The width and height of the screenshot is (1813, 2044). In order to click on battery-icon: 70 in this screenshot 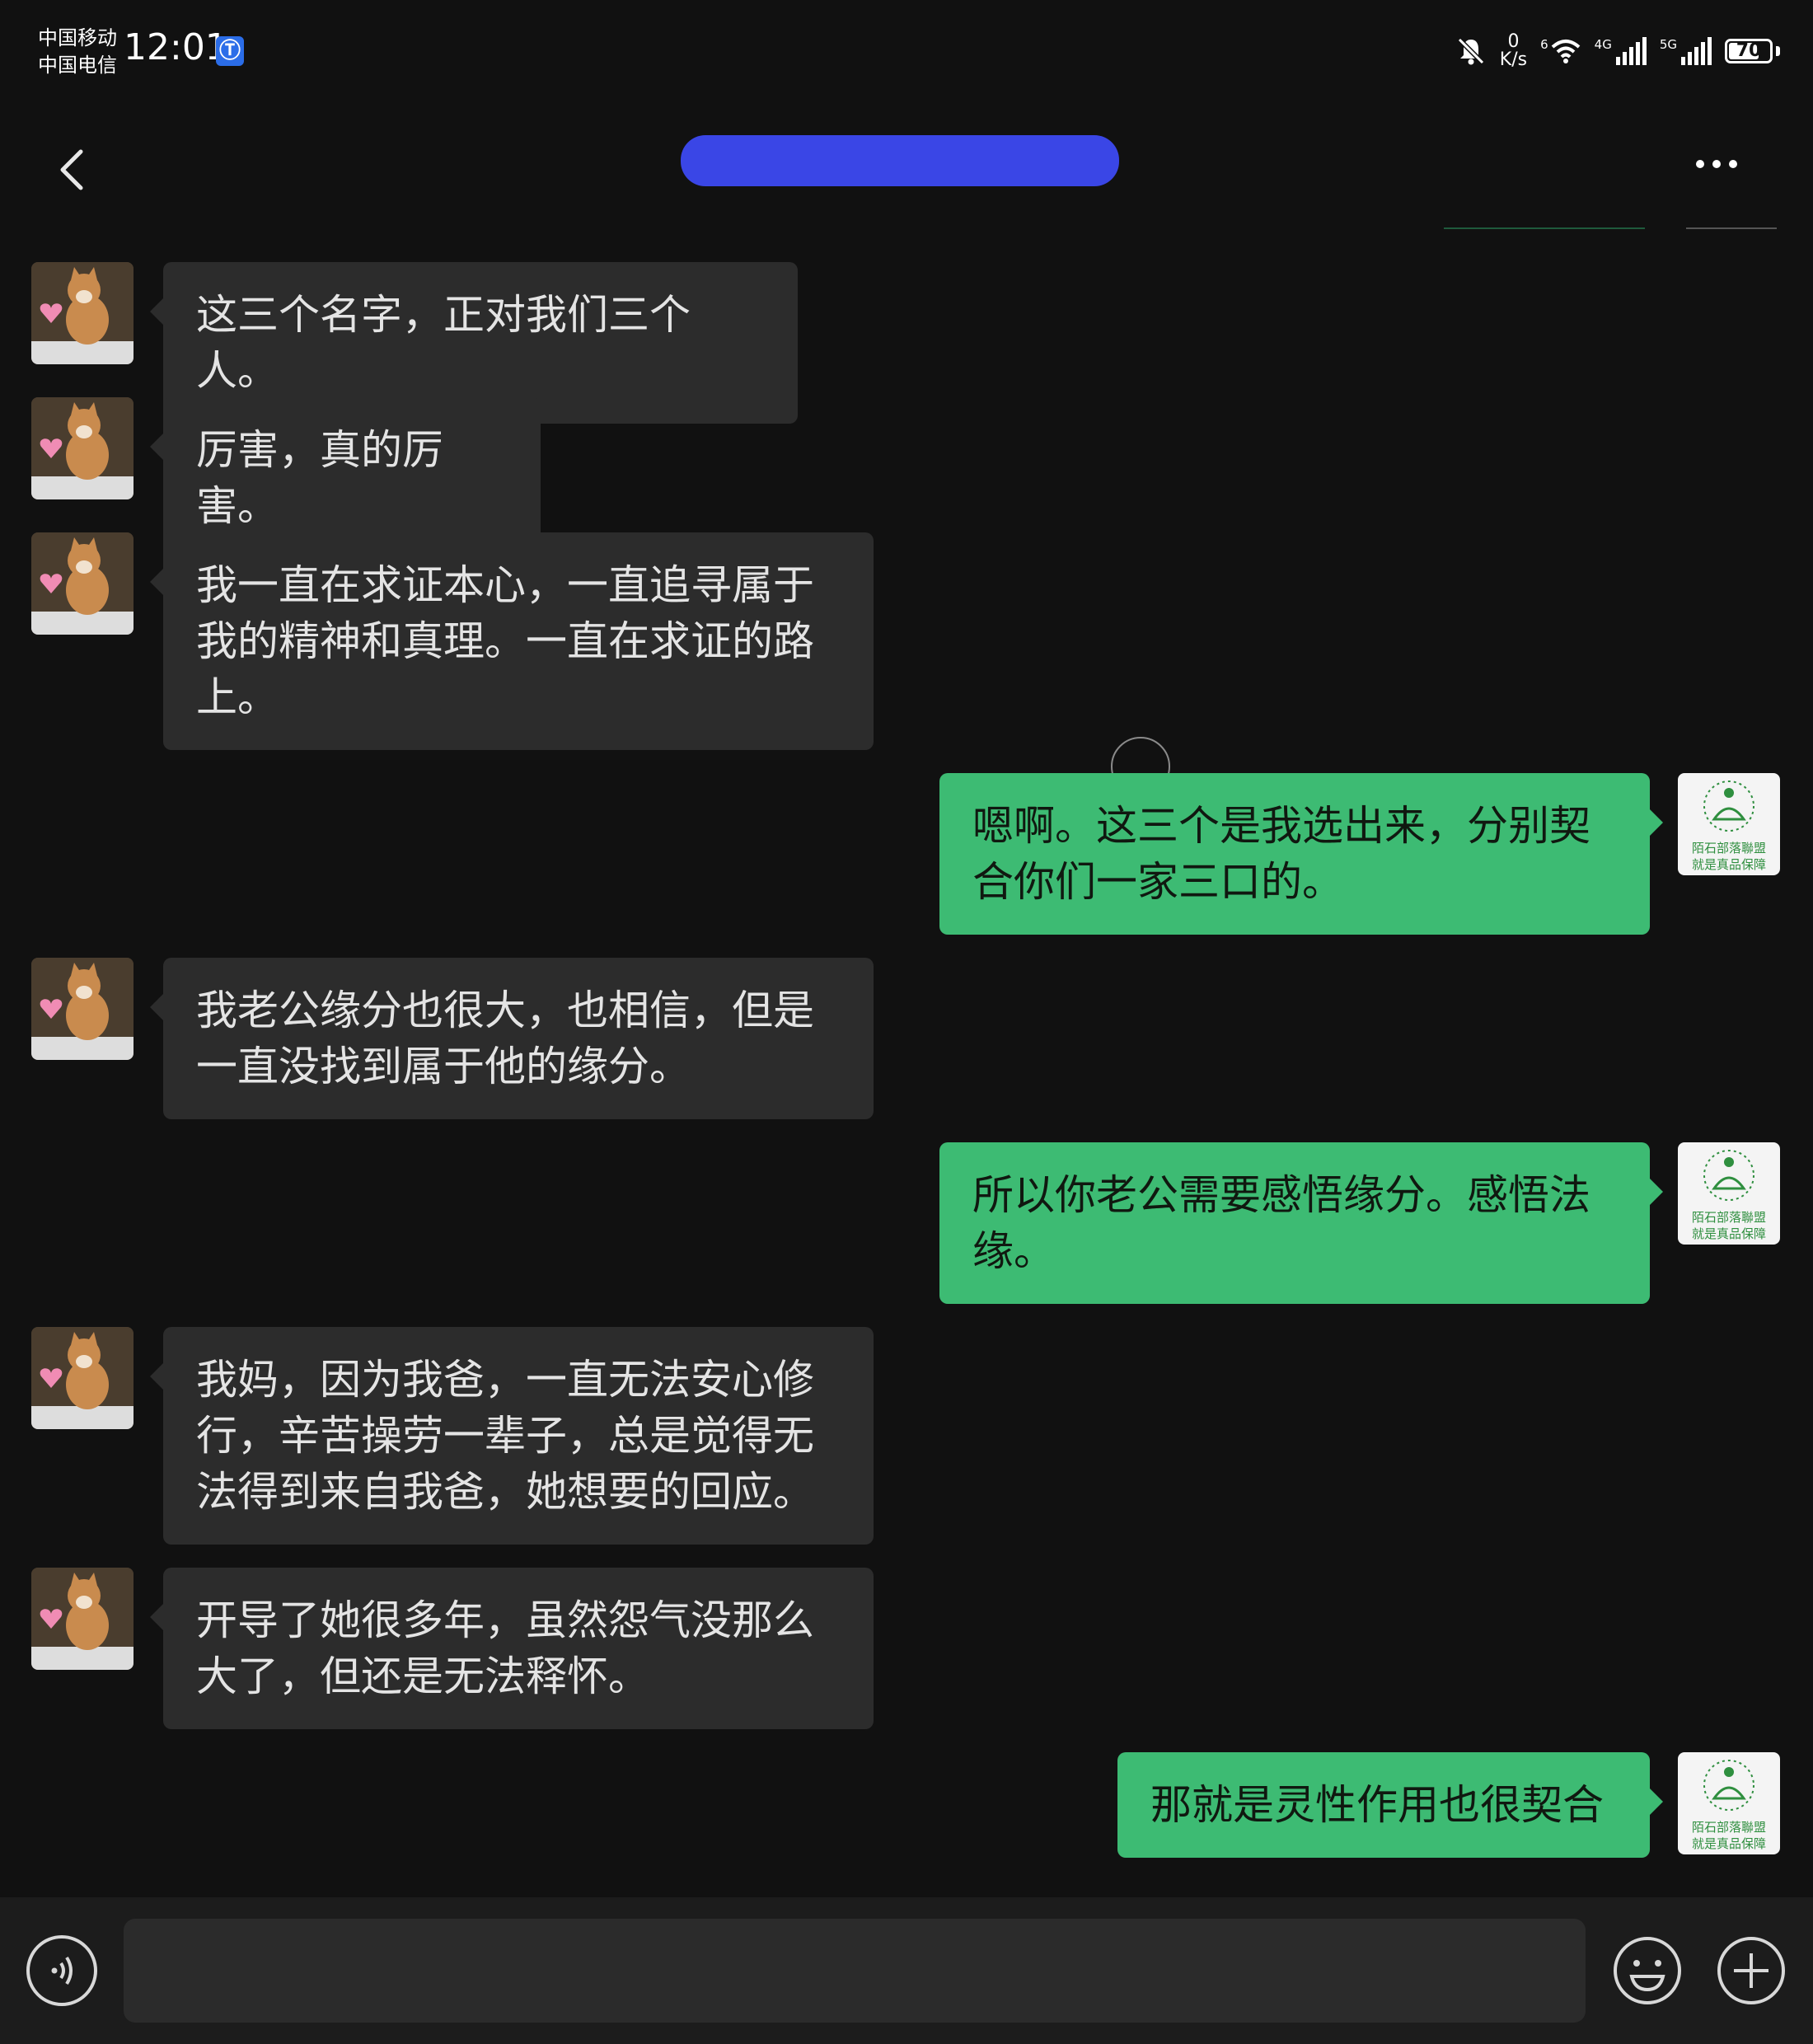, I will do `click(1749, 51)`.